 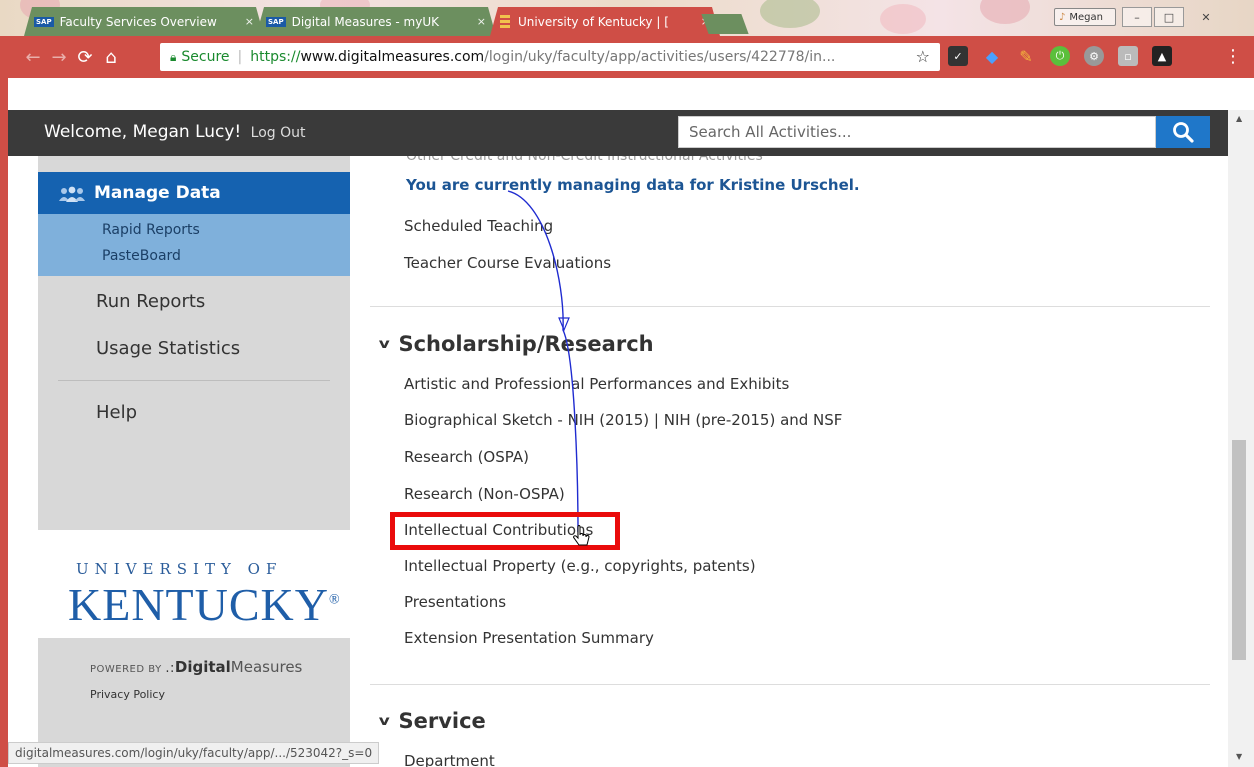 What do you see at coordinates (581, 535) in the screenshot?
I see `hand-cursor-icon` at bounding box center [581, 535].